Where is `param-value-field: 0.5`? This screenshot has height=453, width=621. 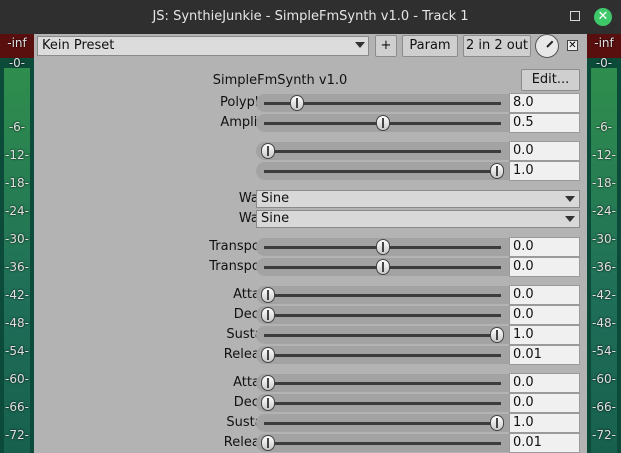
param-value-field: 0.5 is located at coordinates (544, 123).